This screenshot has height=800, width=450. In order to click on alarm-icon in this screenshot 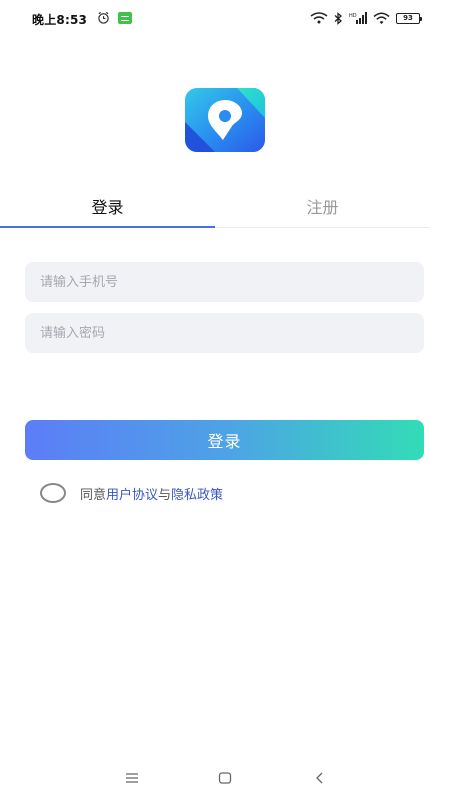, I will do `click(103, 17)`.